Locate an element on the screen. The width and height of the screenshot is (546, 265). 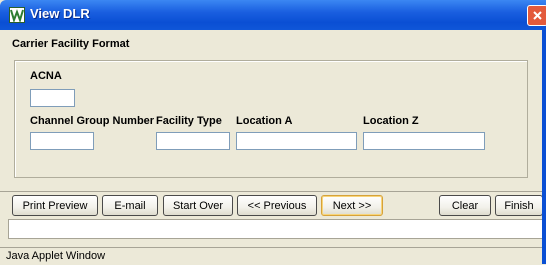
previous-button: << Previous is located at coordinates (277, 205).